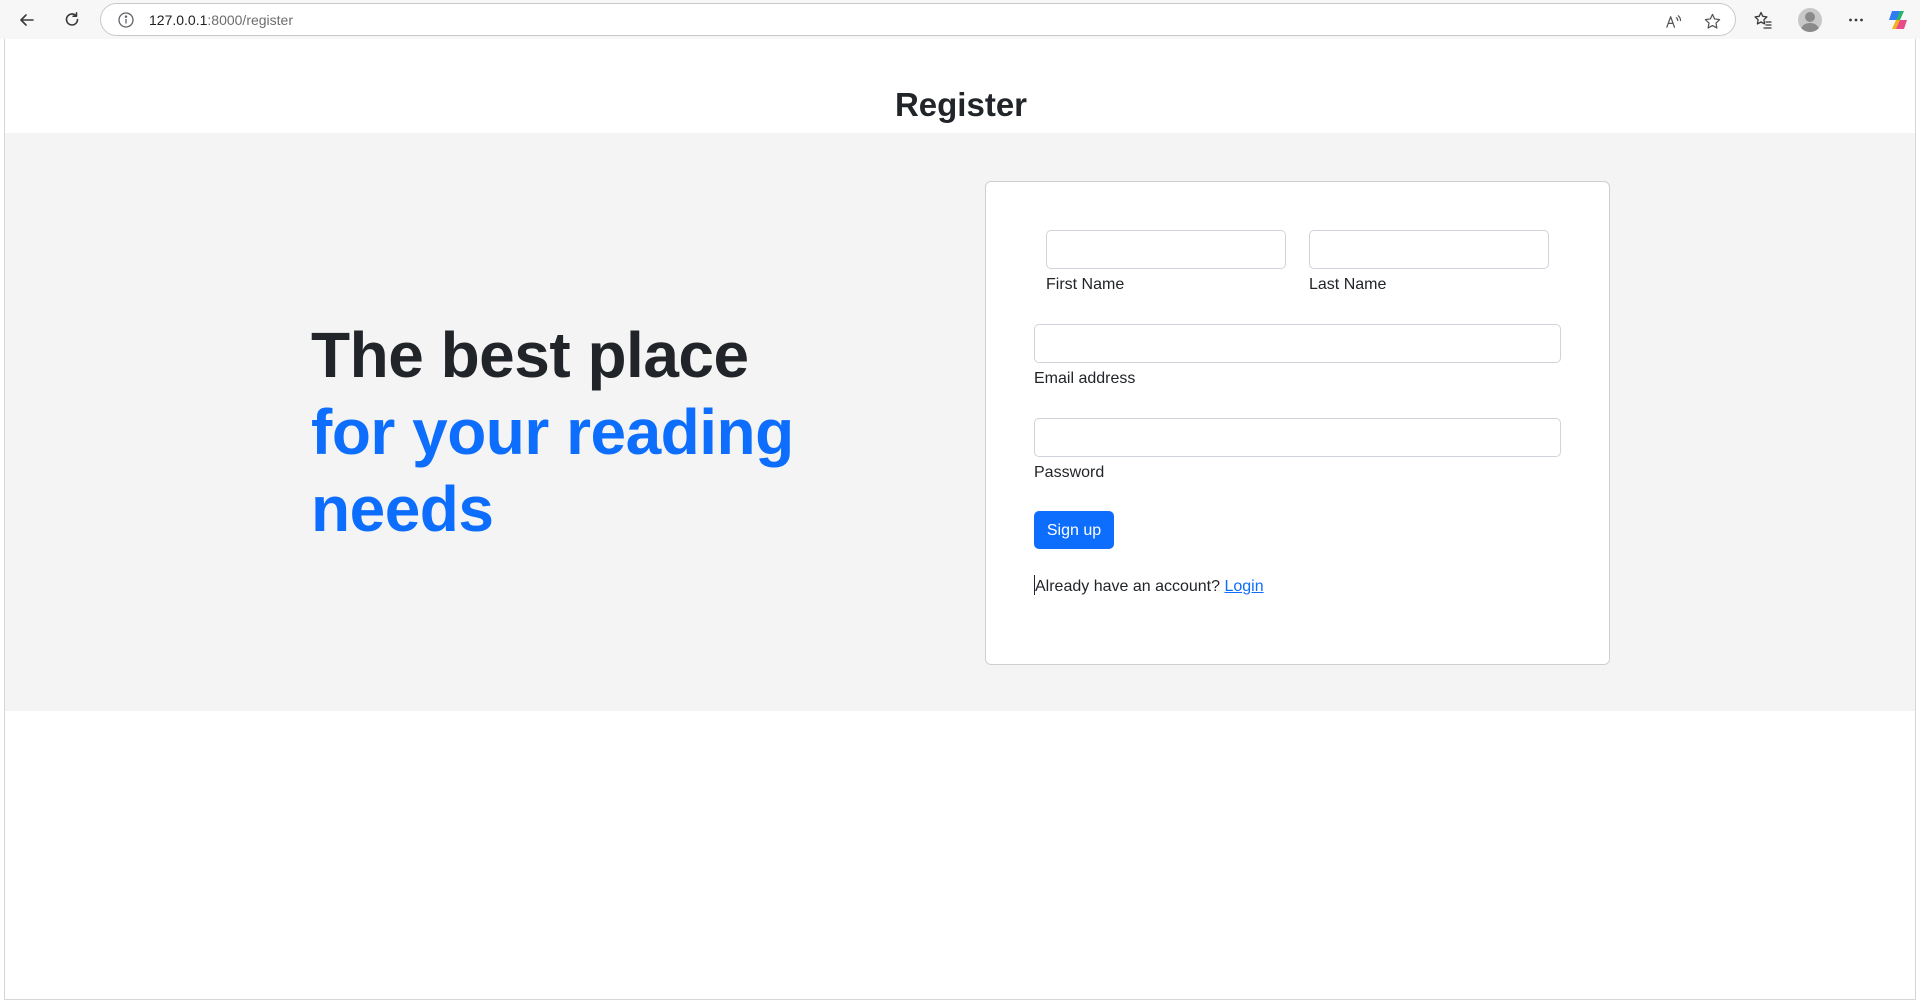 The width and height of the screenshot is (1920, 1004). Describe the element at coordinates (1429, 249) in the screenshot. I see `last-name-input` at that location.